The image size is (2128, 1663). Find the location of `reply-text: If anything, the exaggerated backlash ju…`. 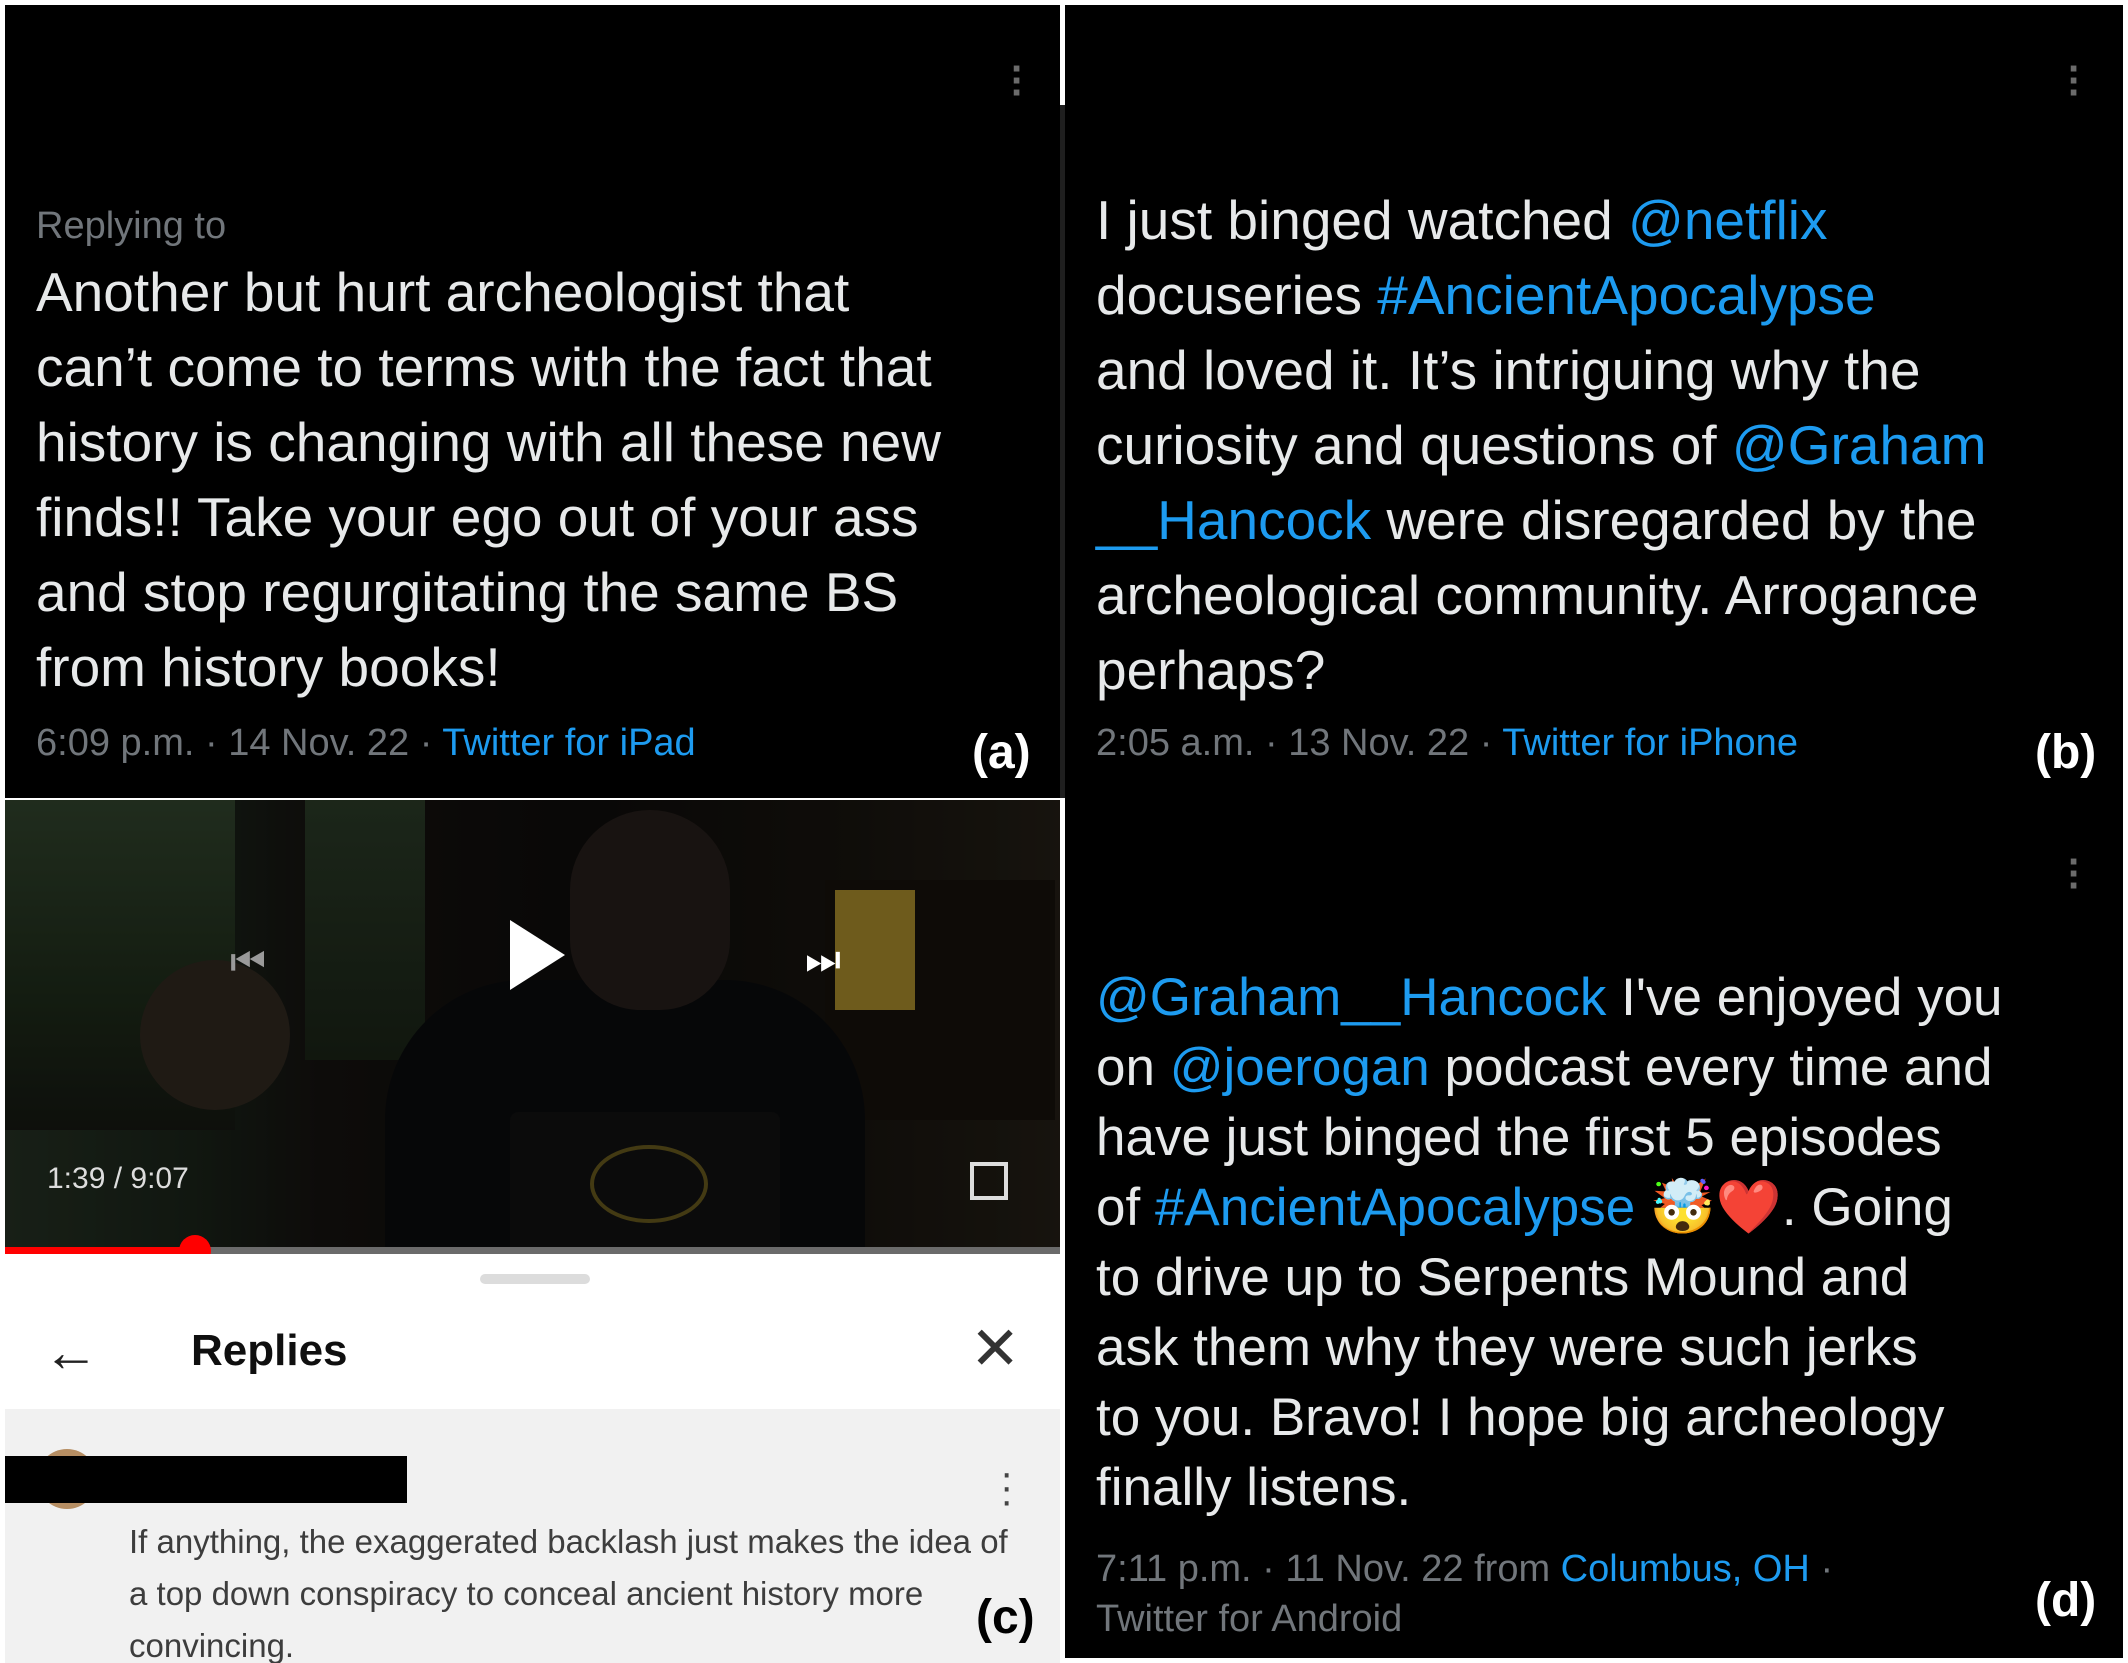

reply-text: If anything, the exaggerated backlash ju… is located at coordinates (568, 1593).